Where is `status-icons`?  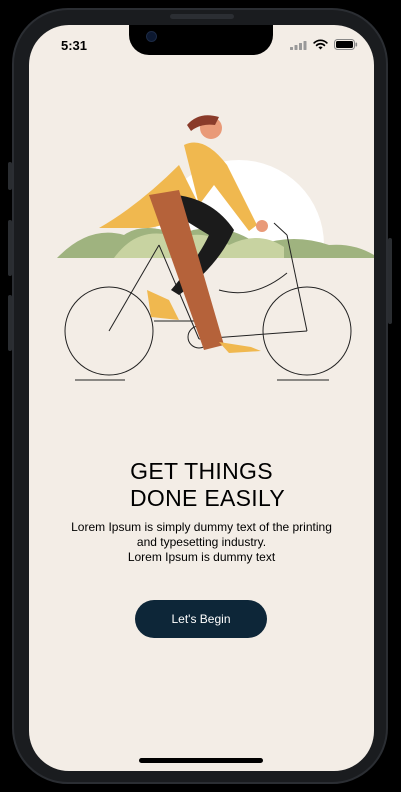
status-icons is located at coordinates (324, 44).